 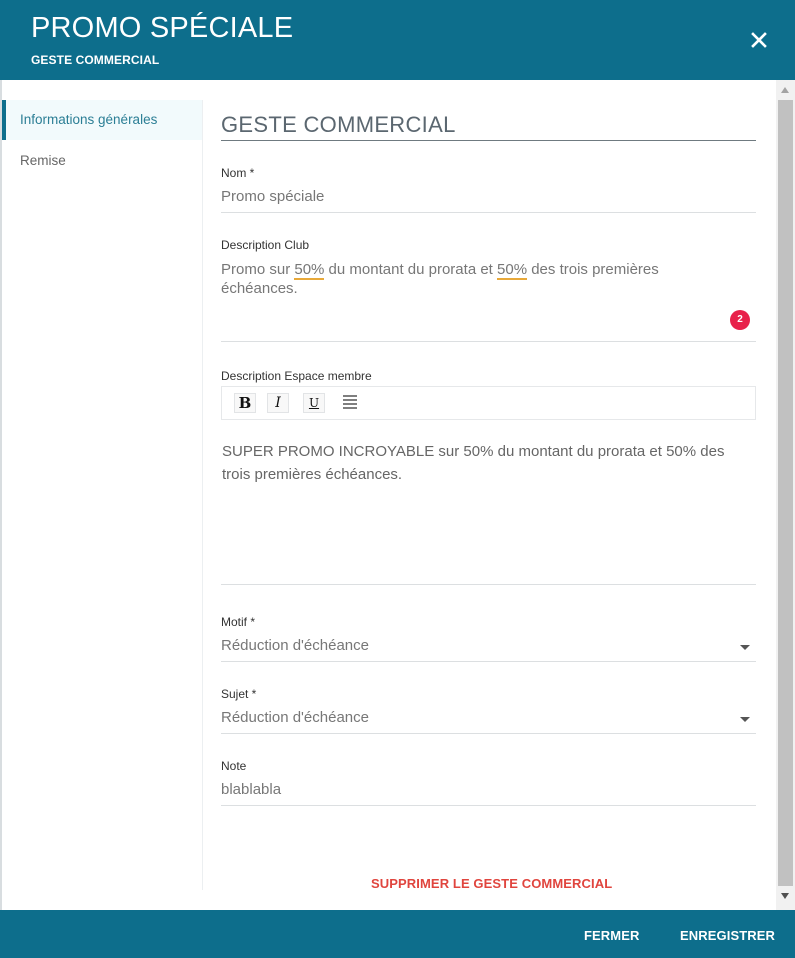 What do you see at coordinates (296, 376) in the screenshot?
I see `description-espace-membre-label: Description Espace membre` at bounding box center [296, 376].